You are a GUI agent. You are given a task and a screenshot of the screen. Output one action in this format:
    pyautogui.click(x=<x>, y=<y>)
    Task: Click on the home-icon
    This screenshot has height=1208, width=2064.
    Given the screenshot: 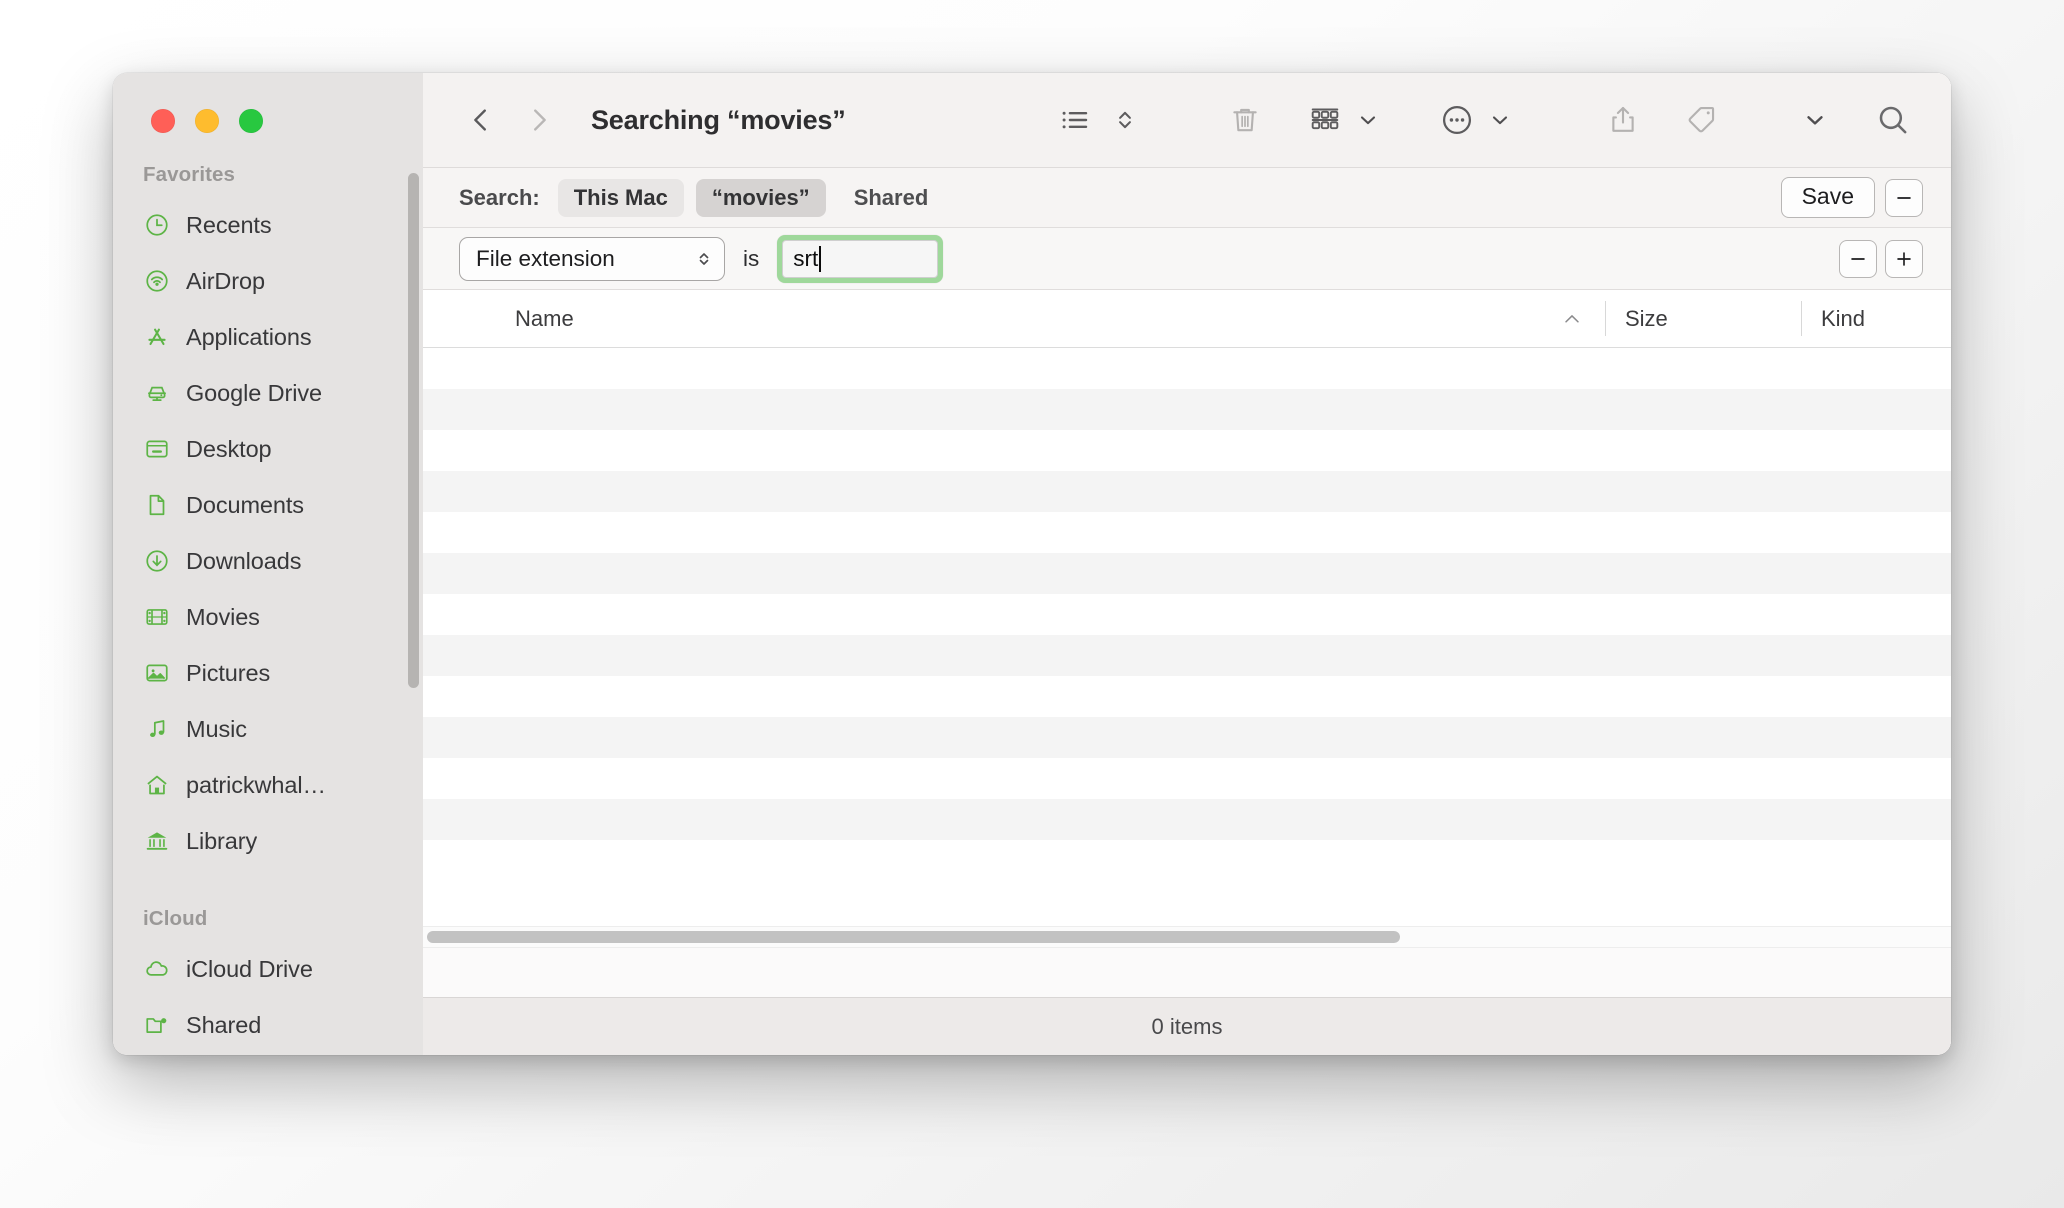 What is the action you would take?
    pyautogui.click(x=157, y=785)
    